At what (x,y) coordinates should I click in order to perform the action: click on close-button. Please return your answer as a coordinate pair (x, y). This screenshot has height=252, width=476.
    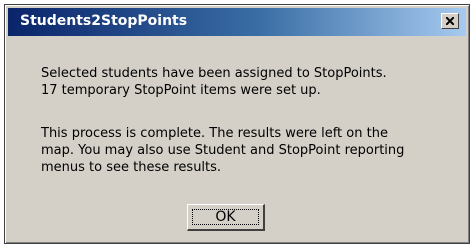
    Looking at the image, I should click on (450, 21).